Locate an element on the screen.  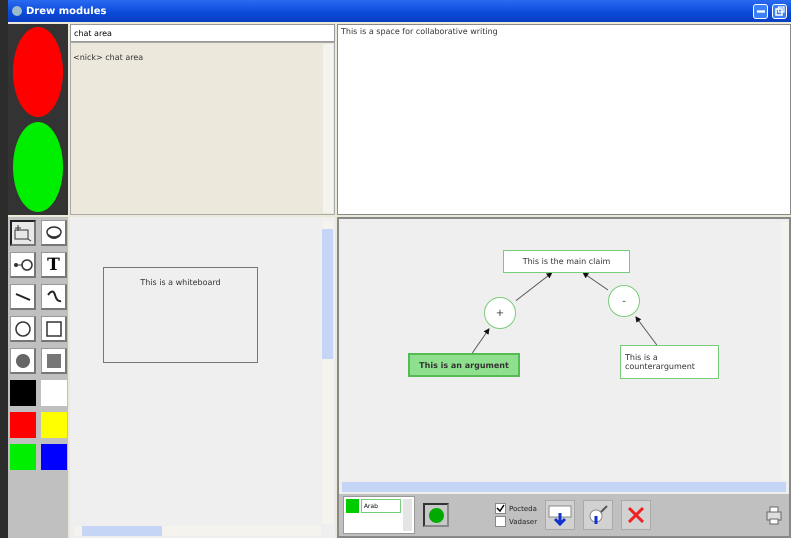
rect-tool is located at coordinates (54, 329).